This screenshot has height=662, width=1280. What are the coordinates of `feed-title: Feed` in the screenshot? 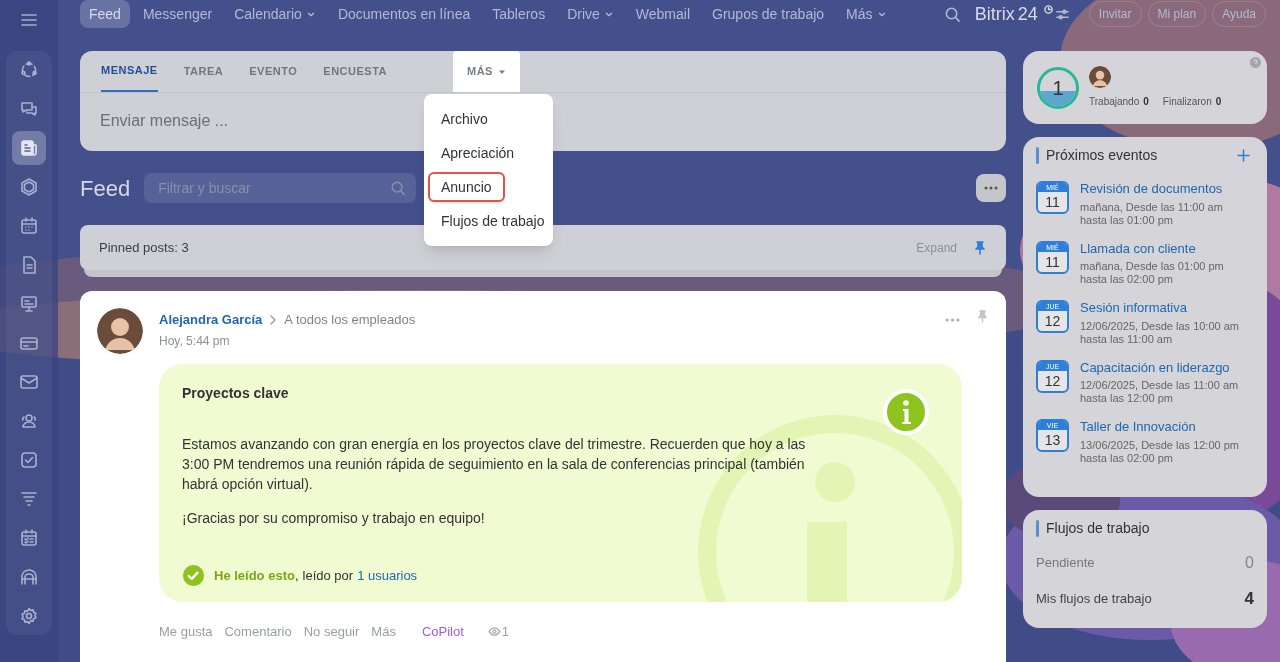 It's located at (105, 188).